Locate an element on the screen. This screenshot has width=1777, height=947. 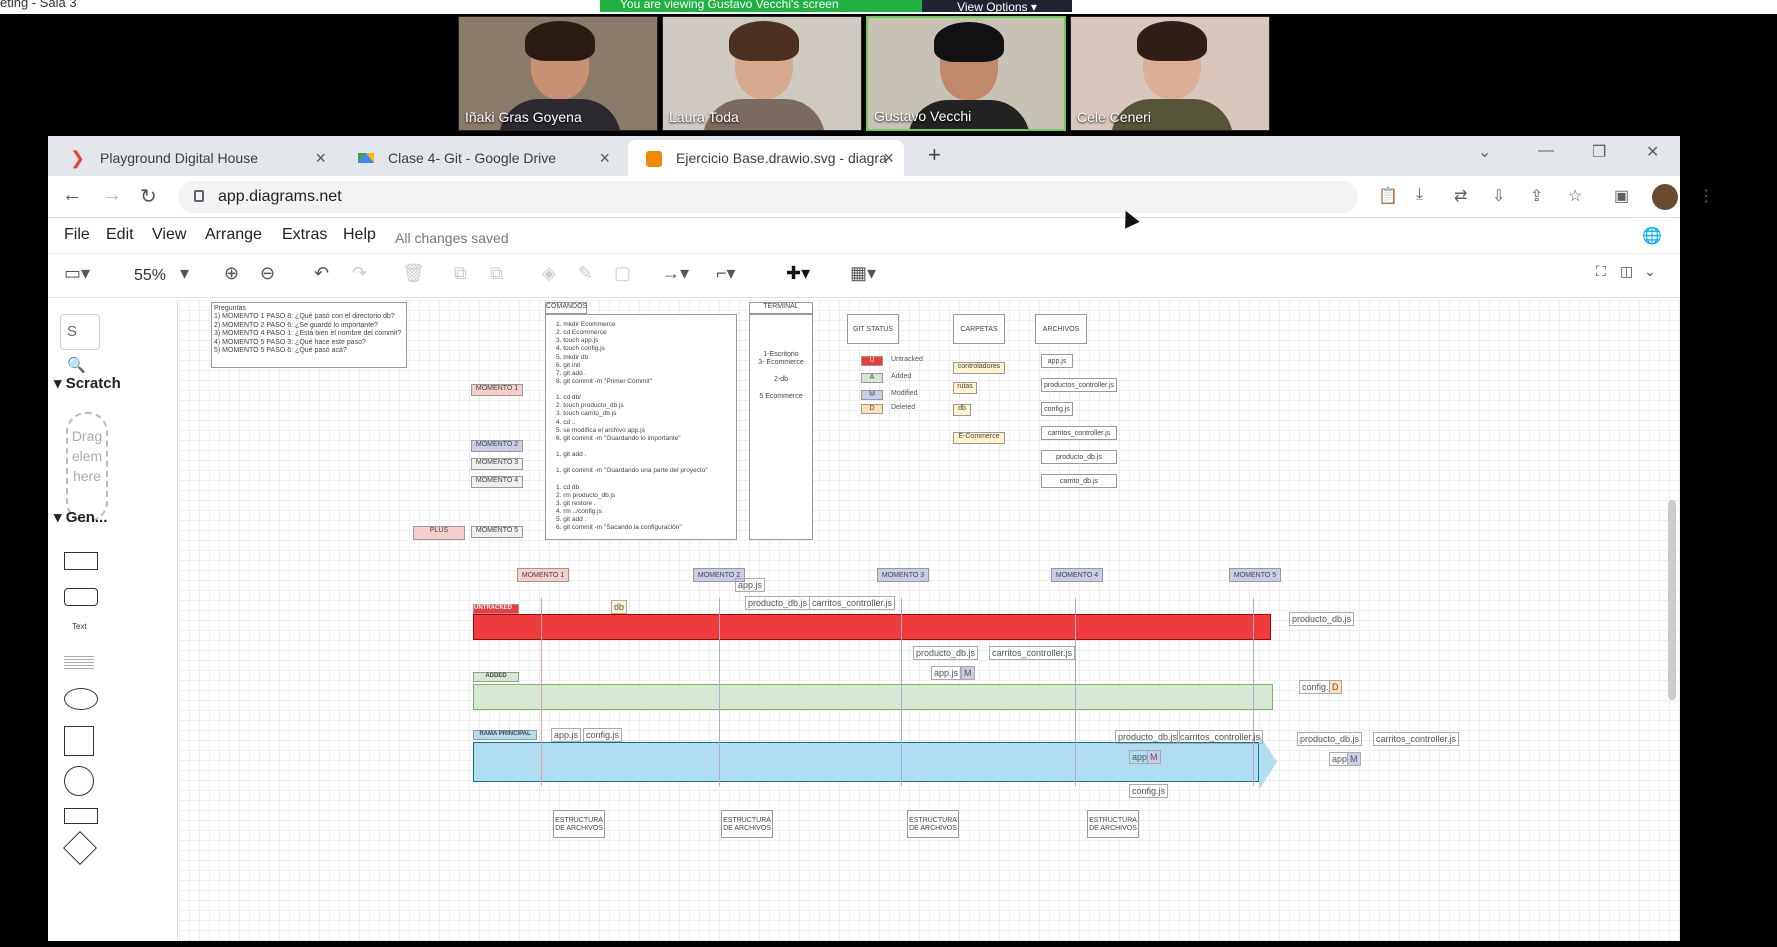
shape-search-input: S 🔍 is located at coordinates (80, 344).